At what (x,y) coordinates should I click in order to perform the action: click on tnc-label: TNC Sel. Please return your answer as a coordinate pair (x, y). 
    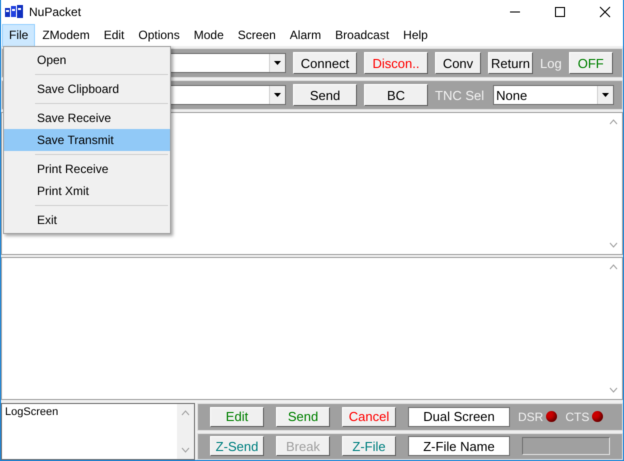
    Looking at the image, I should click on (459, 95).